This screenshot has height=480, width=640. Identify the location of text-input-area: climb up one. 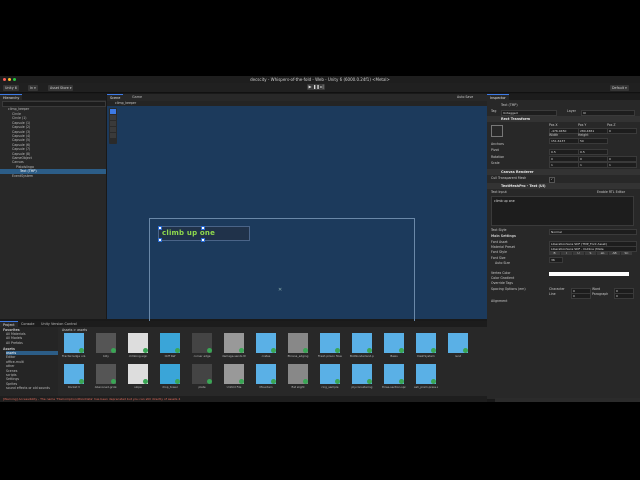
(562, 211).